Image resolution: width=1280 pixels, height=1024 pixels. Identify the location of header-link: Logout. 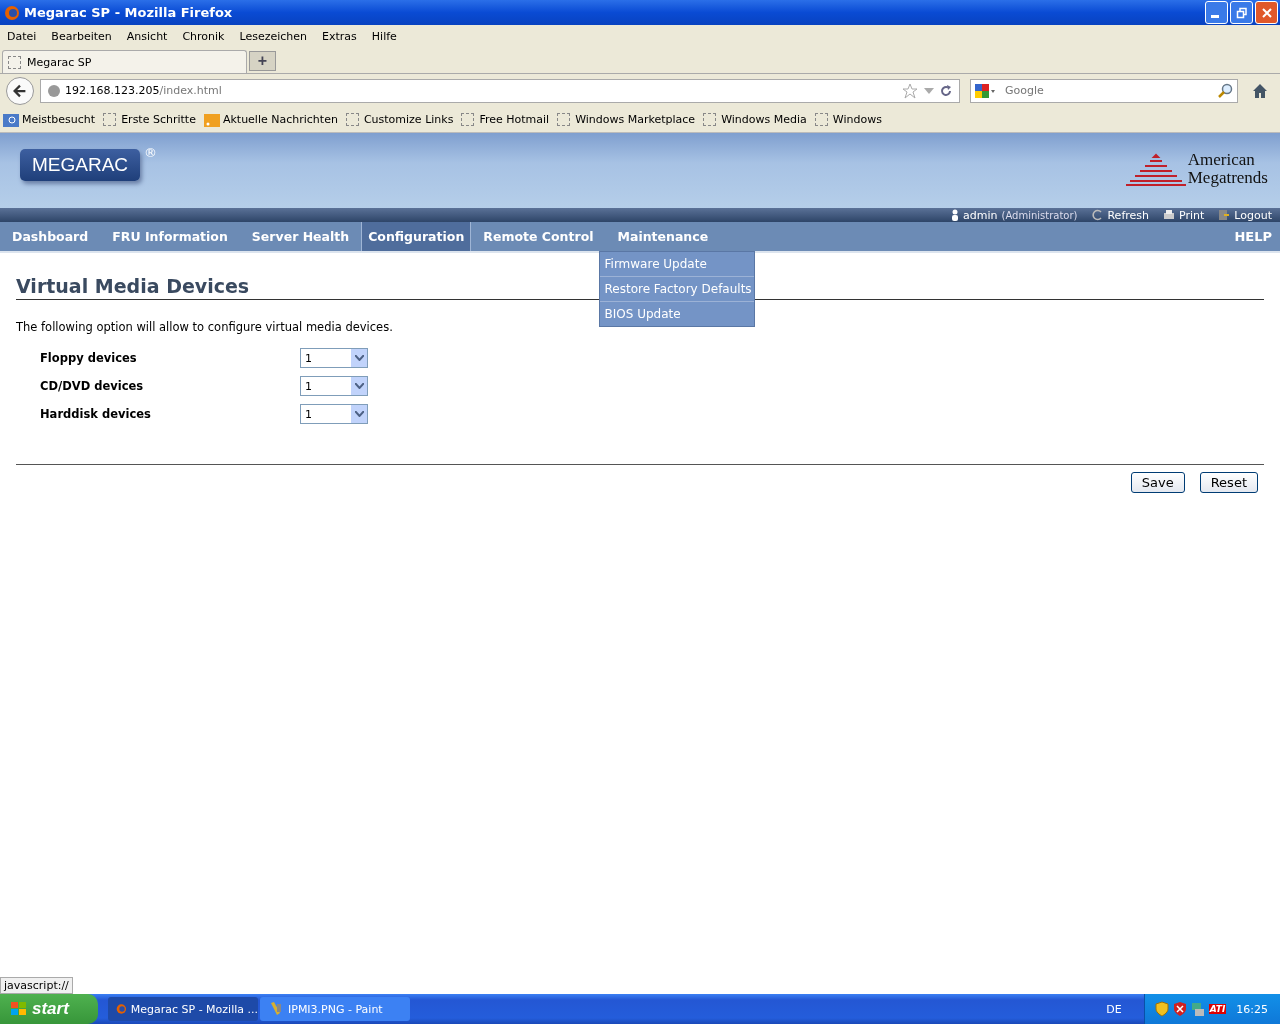
(1245, 215).